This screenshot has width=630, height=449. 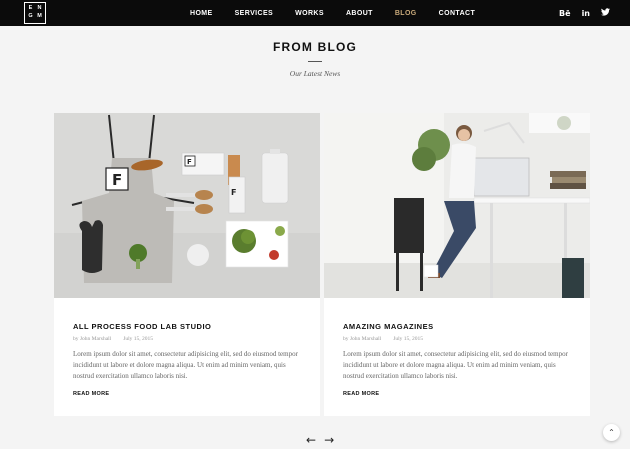 I want to click on nav-works: WORKS, so click(x=309, y=13).